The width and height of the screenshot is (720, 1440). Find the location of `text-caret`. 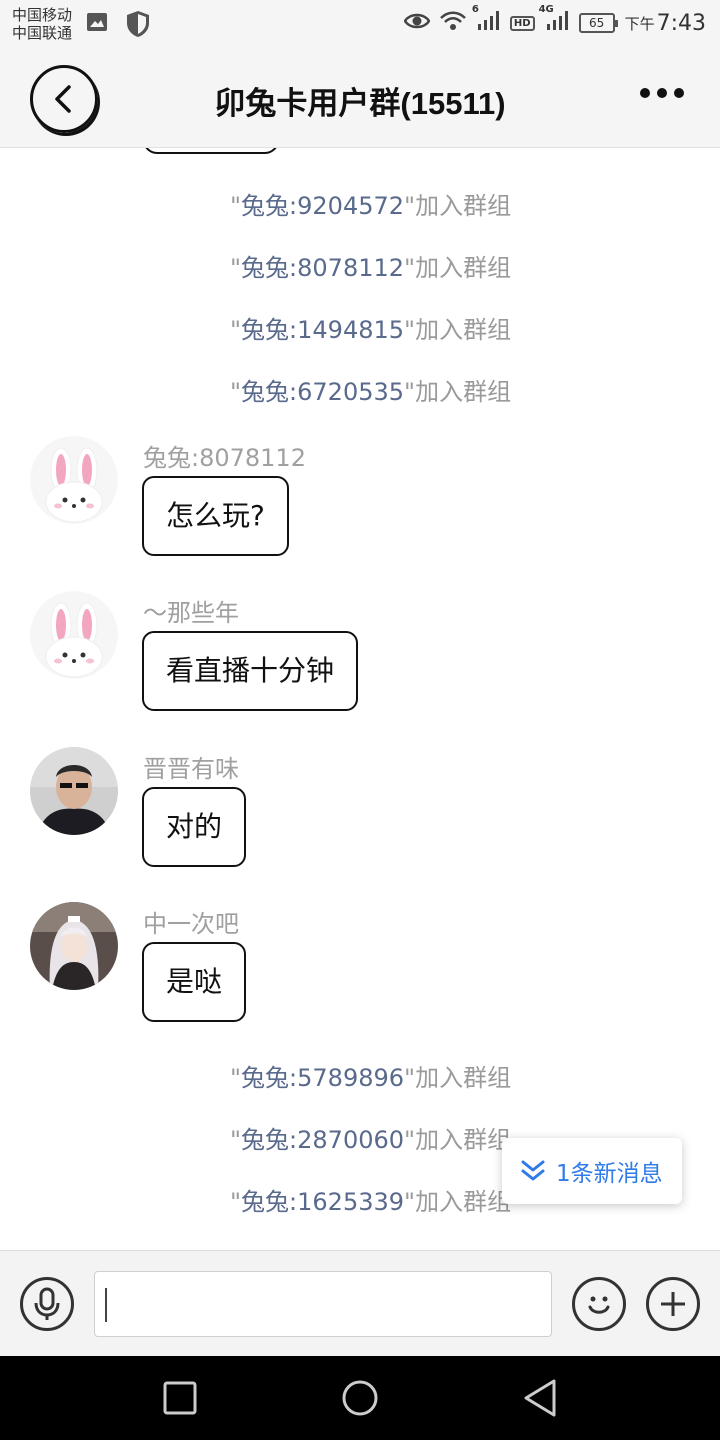

text-caret is located at coordinates (106, 1305).